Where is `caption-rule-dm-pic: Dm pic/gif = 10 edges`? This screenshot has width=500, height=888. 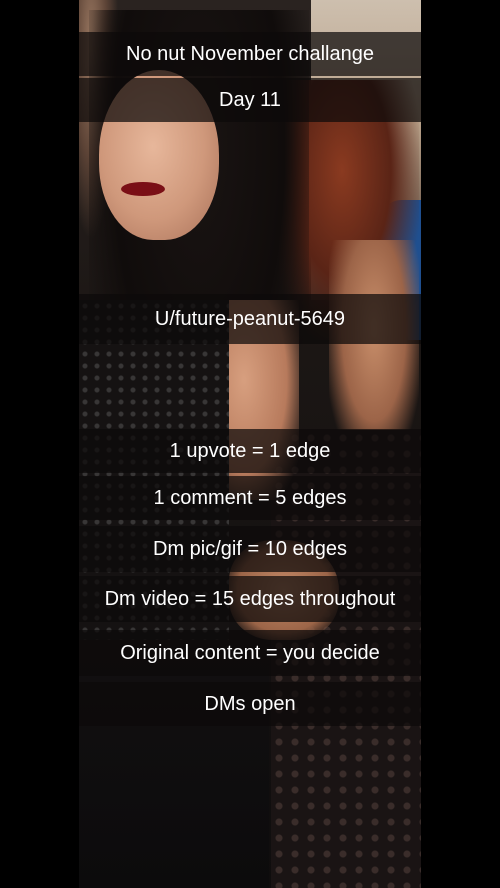
caption-rule-dm-pic: Dm pic/gif = 10 edges is located at coordinates (250, 549).